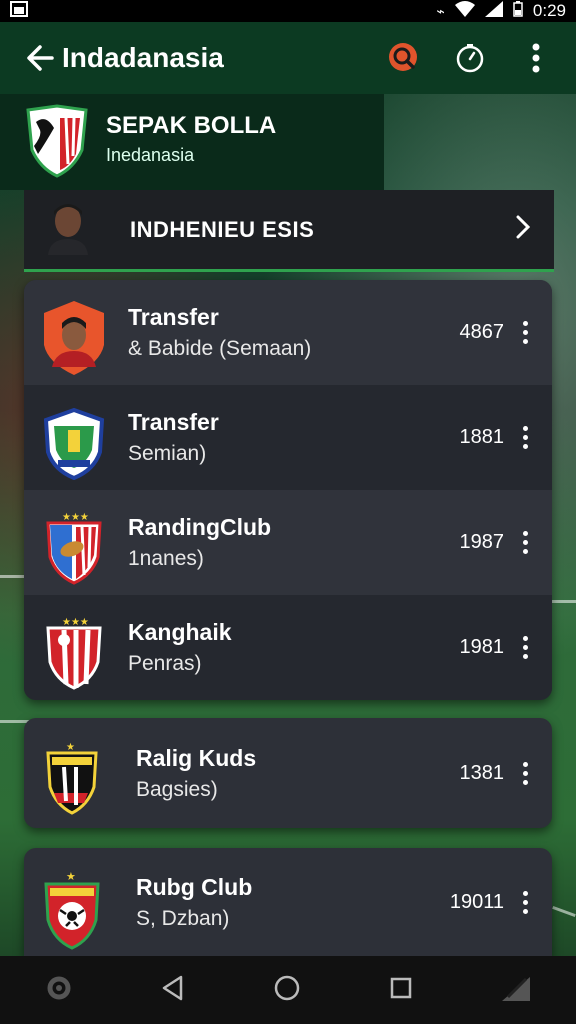 The height and width of the screenshot is (1024, 576). I want to click on notification-icon, so click(19, 11).